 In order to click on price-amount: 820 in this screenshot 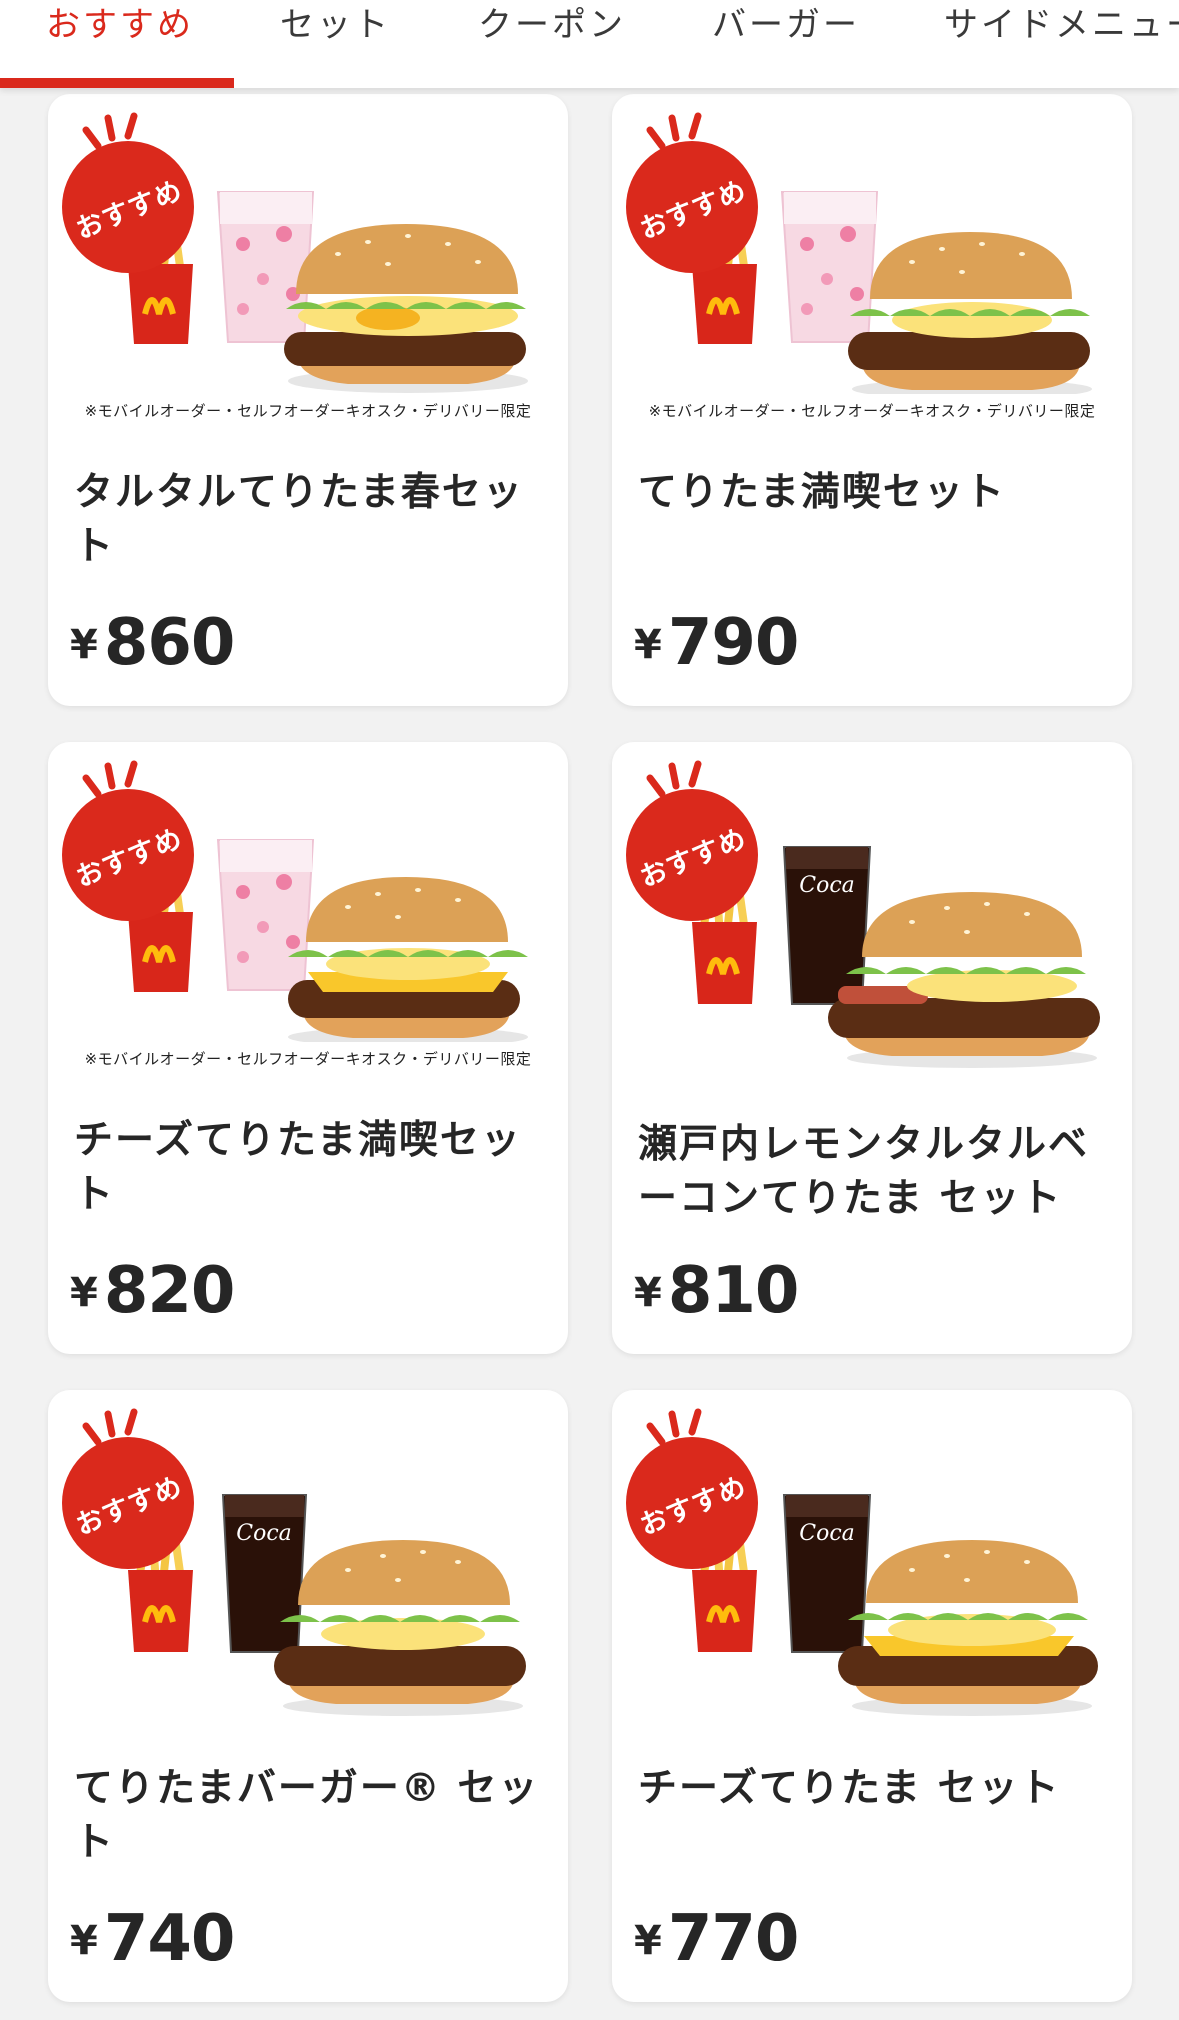, I will do `click(169, 1291)`.